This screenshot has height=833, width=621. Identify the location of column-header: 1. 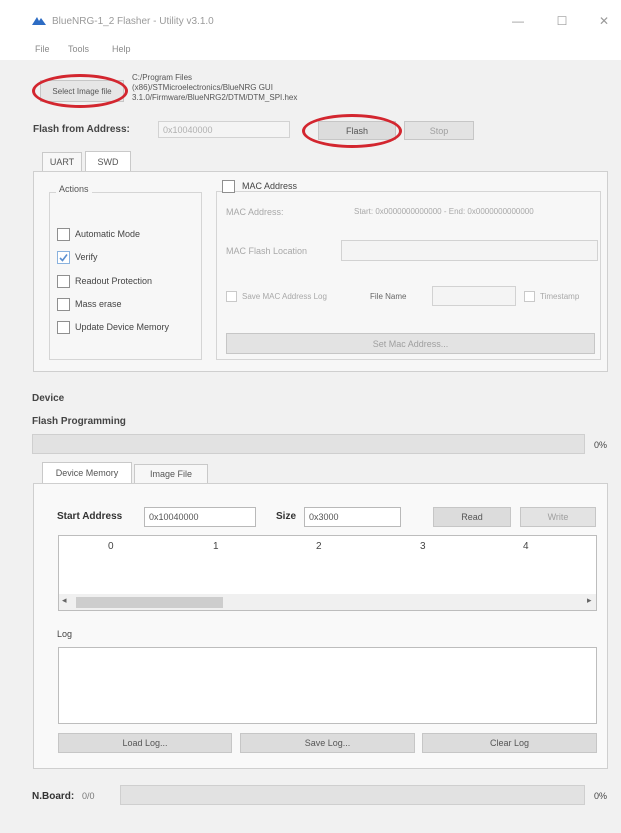
(216, 546).